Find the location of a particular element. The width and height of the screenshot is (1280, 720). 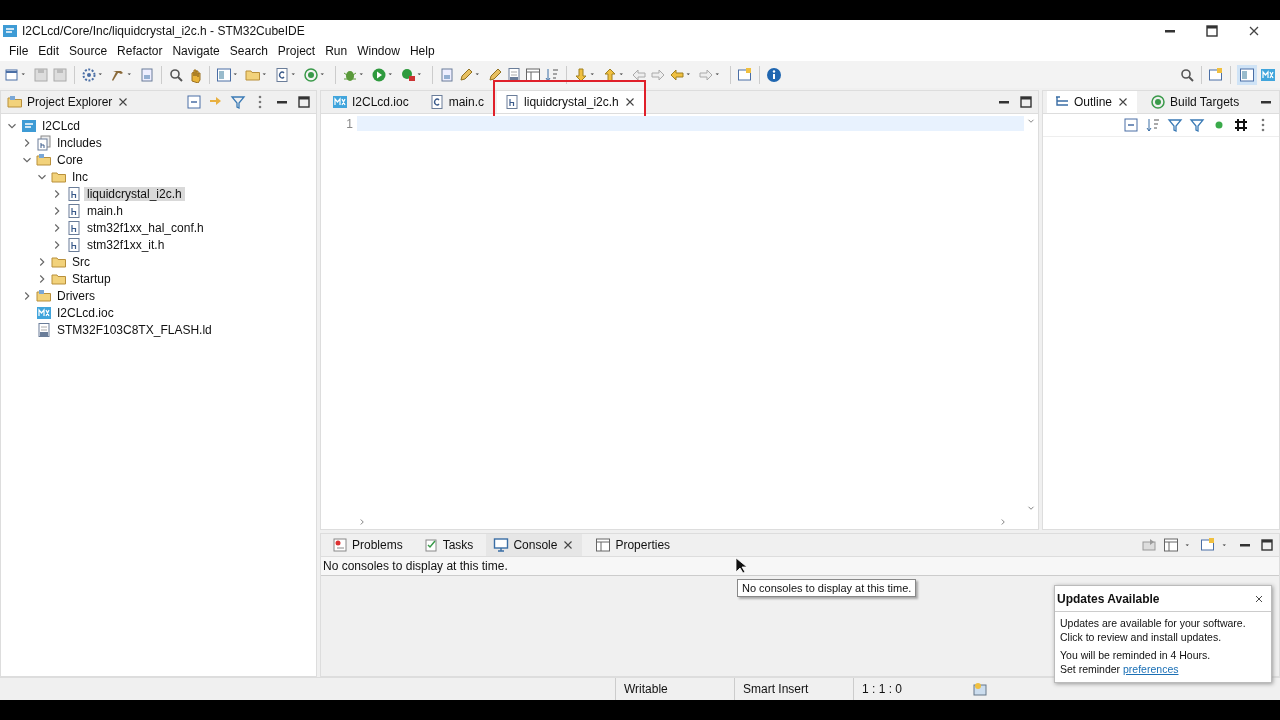

tree-item: Startup is located at coordinates (91, 278).